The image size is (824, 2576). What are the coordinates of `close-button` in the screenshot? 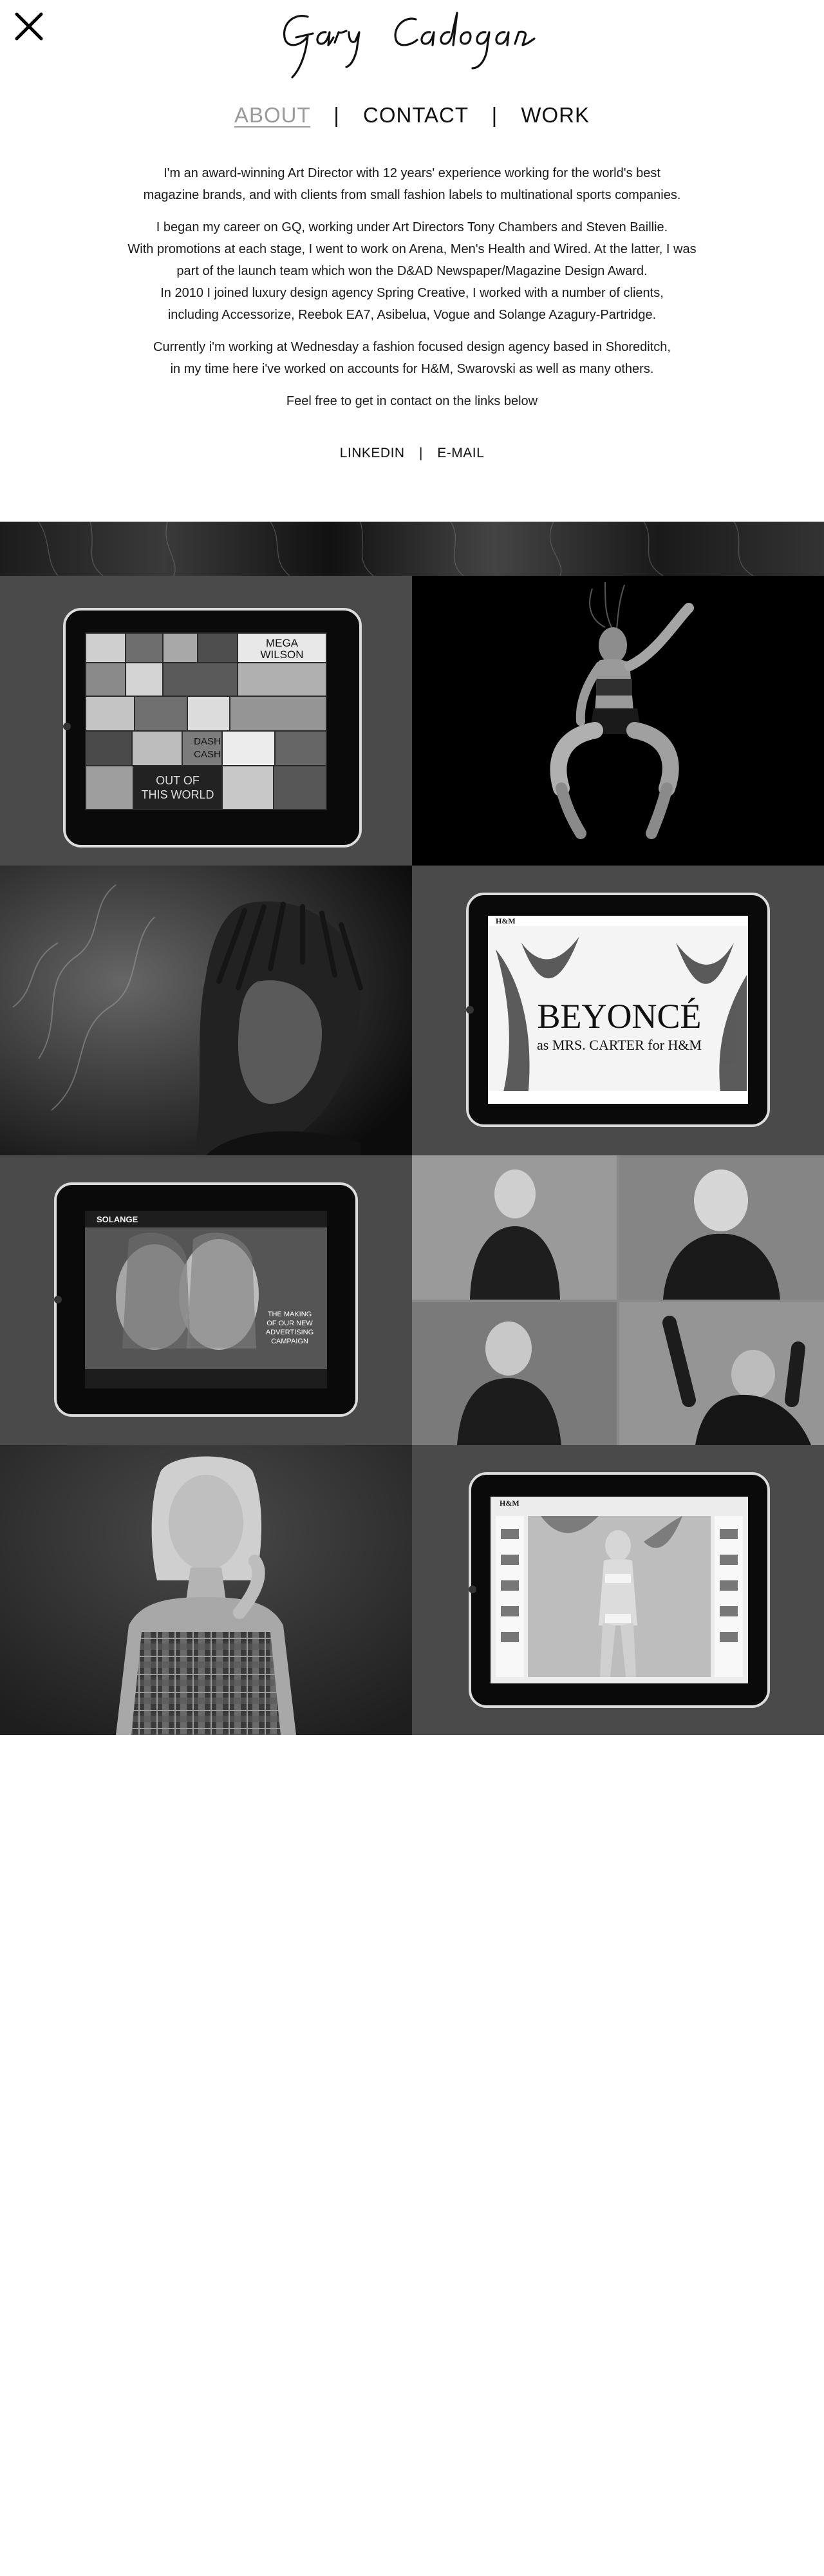 It's located at (29, 26).